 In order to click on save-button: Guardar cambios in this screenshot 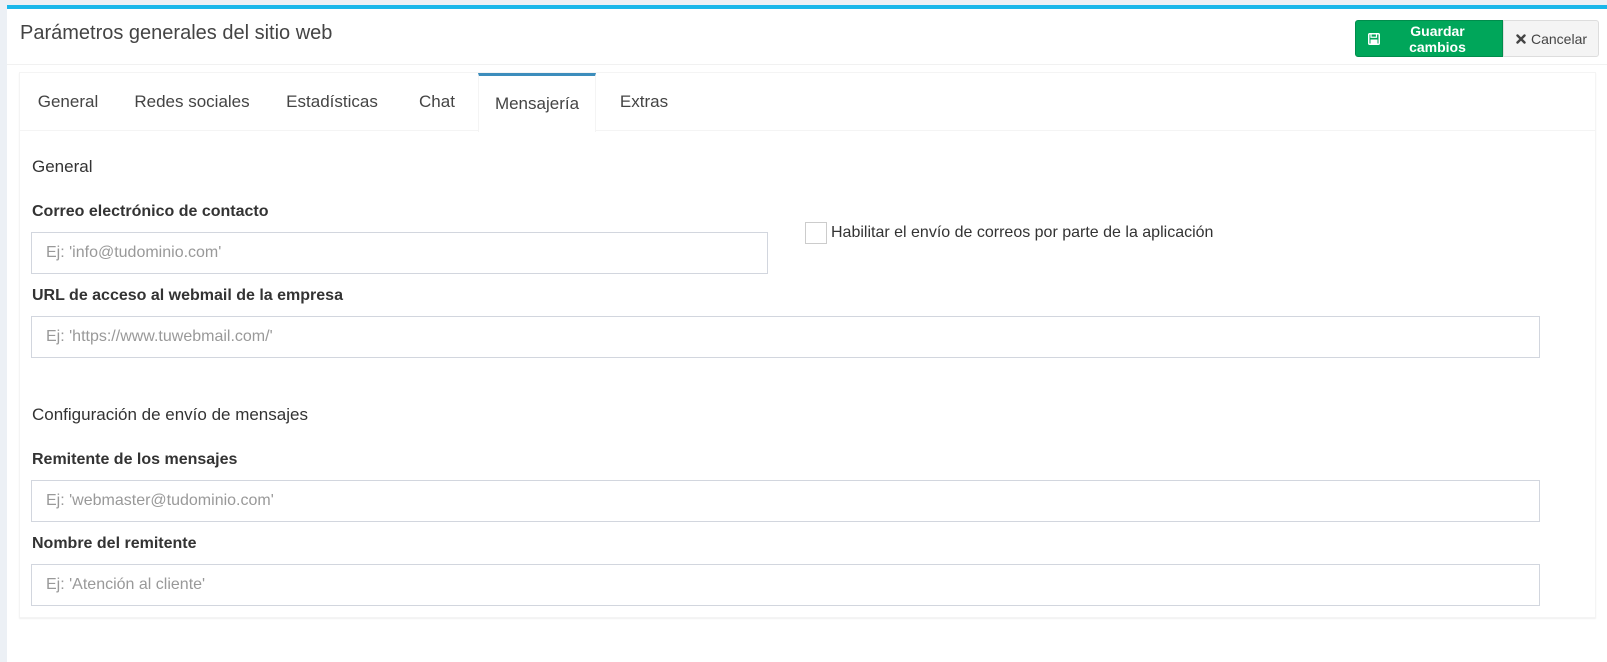, I will do `click(1429, 38)`.